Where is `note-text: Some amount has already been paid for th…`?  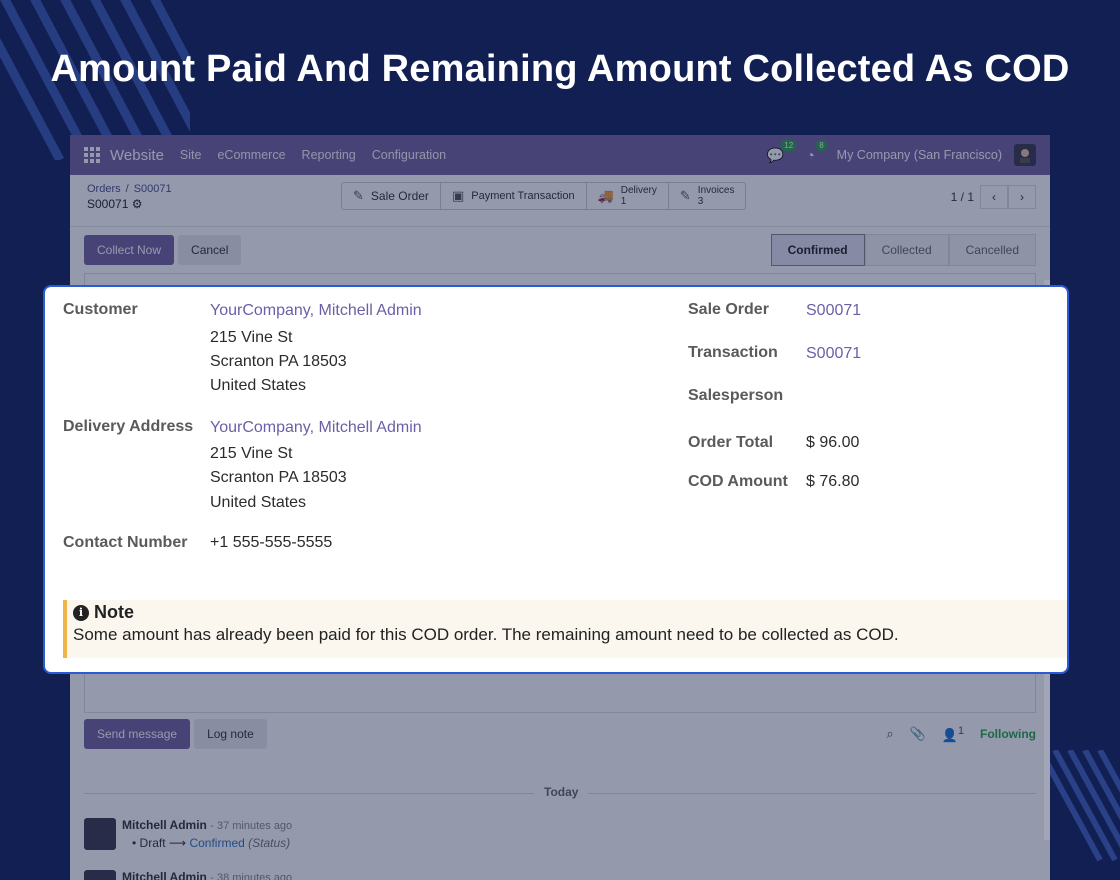 note-text: Some amount has already been paid for th… is located at coordinates (486, 634).